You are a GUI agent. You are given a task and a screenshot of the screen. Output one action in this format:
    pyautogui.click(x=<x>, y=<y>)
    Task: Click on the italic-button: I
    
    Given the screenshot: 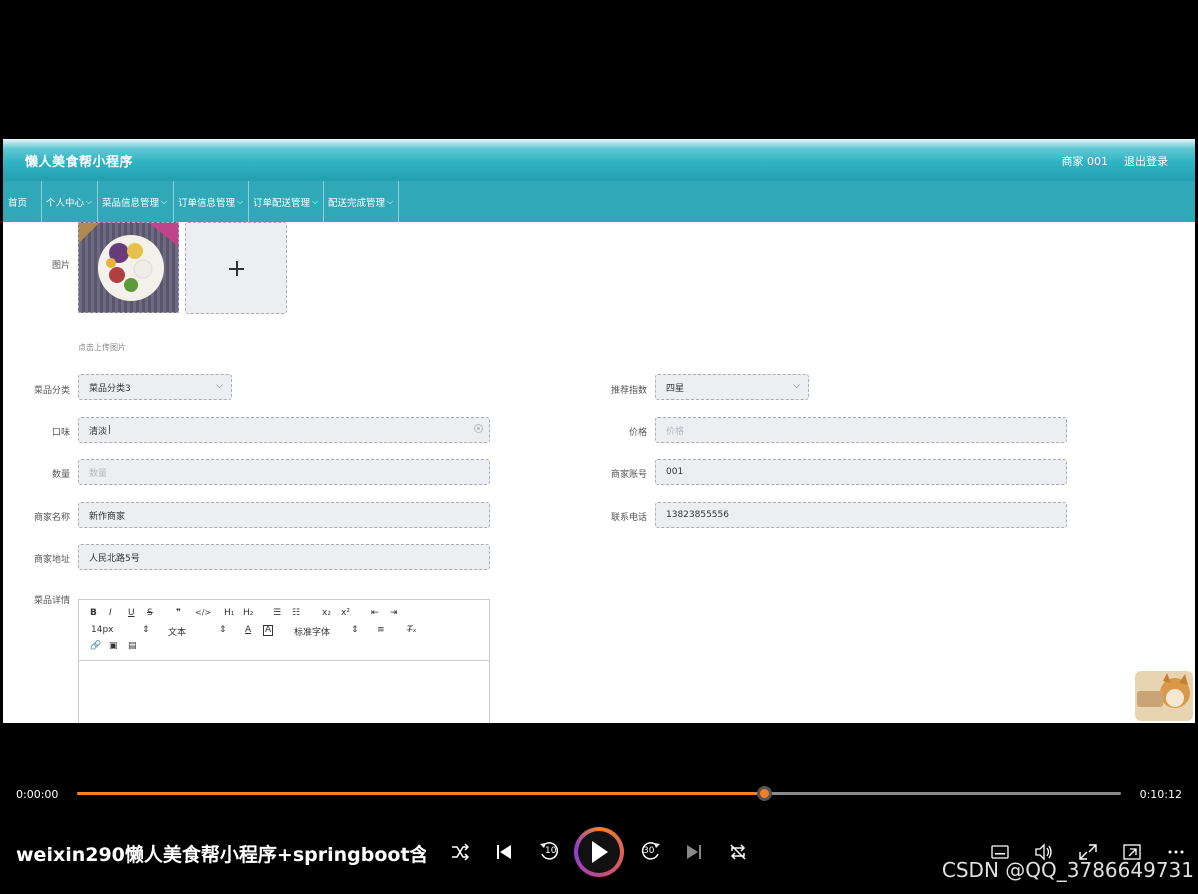 What is the action you would take?
    pyautogui.click(x=110, y=613)
    